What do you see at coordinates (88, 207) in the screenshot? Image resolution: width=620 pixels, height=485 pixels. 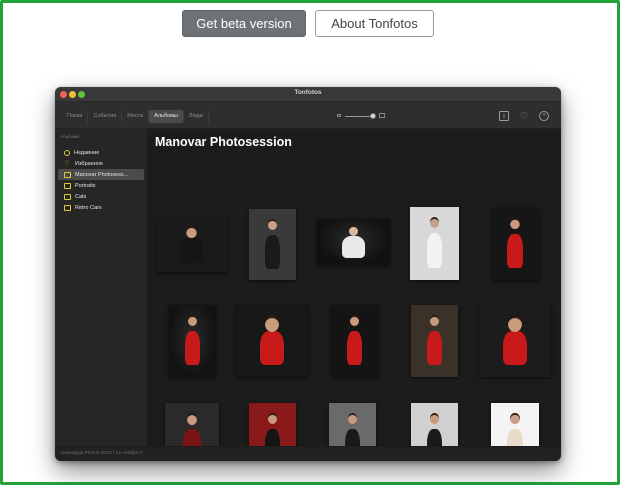 I see `sidebar-item-label: Retro Cars` at bounding box center [88, 207].